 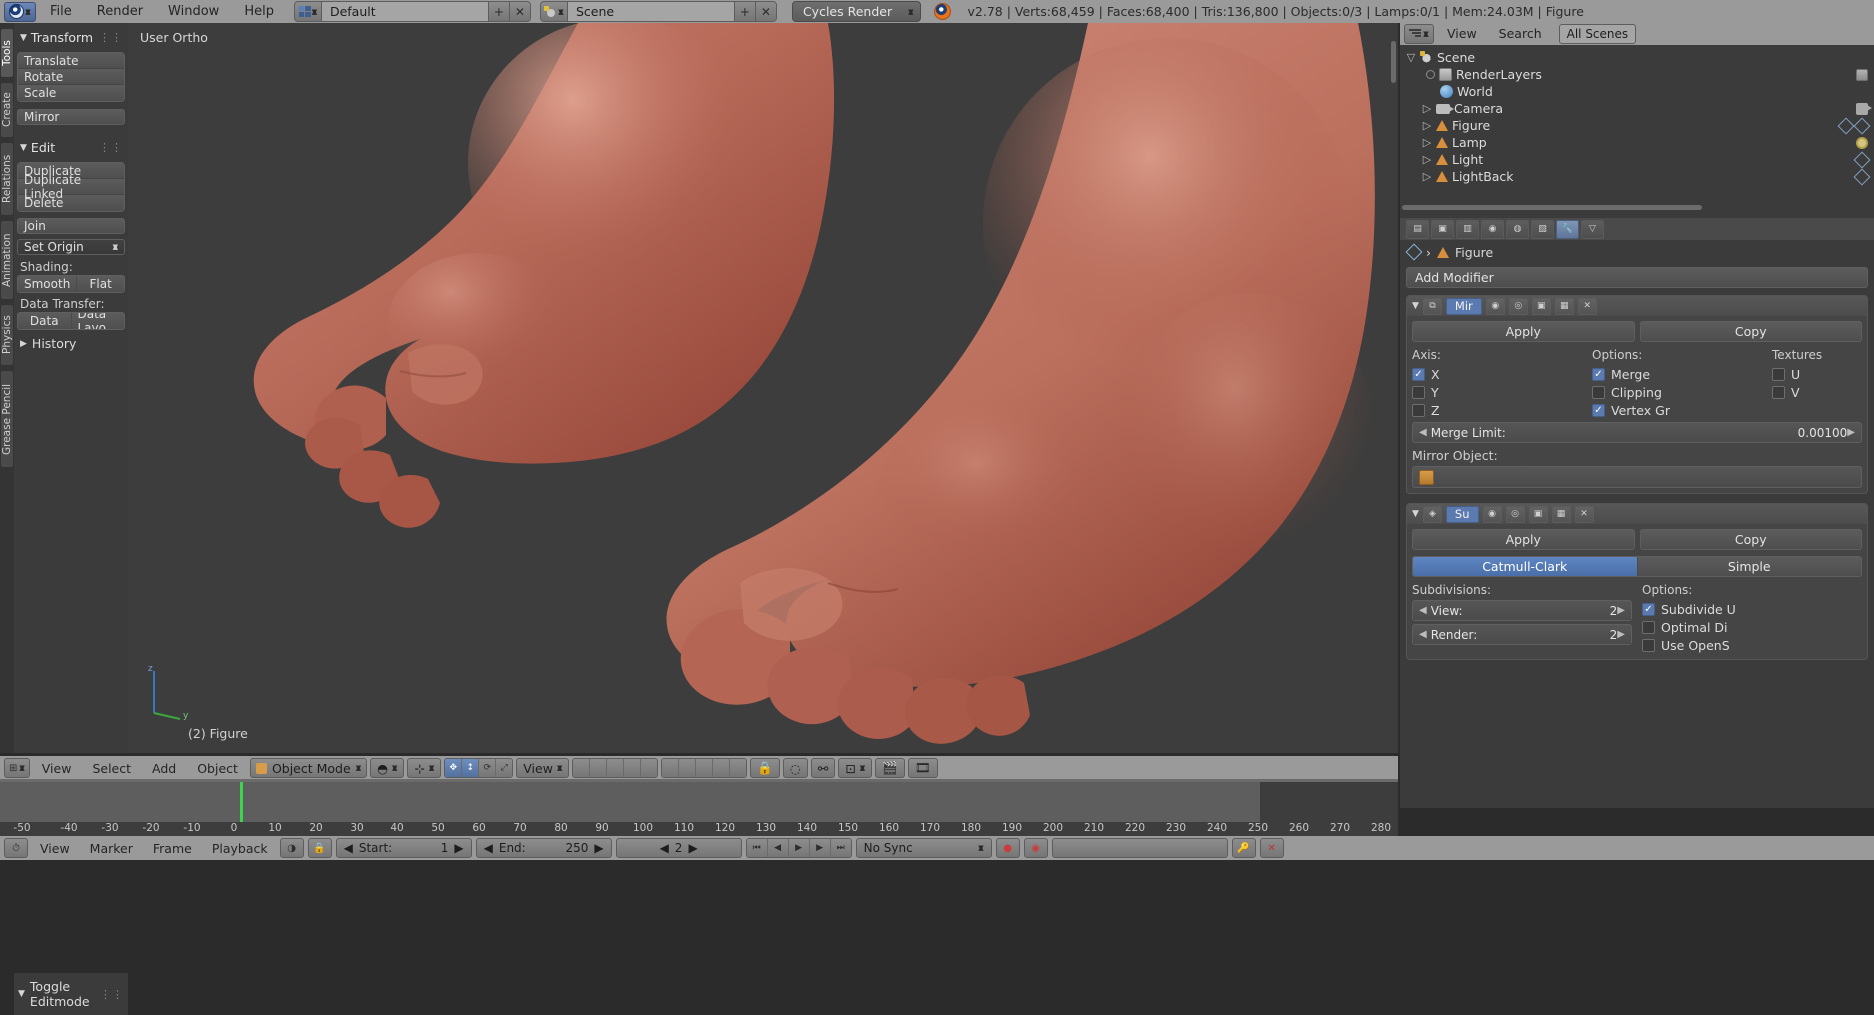 I want to click on screen-layout-selector: ▲ ▼ Default + ✕, so click(x=412, y=11).